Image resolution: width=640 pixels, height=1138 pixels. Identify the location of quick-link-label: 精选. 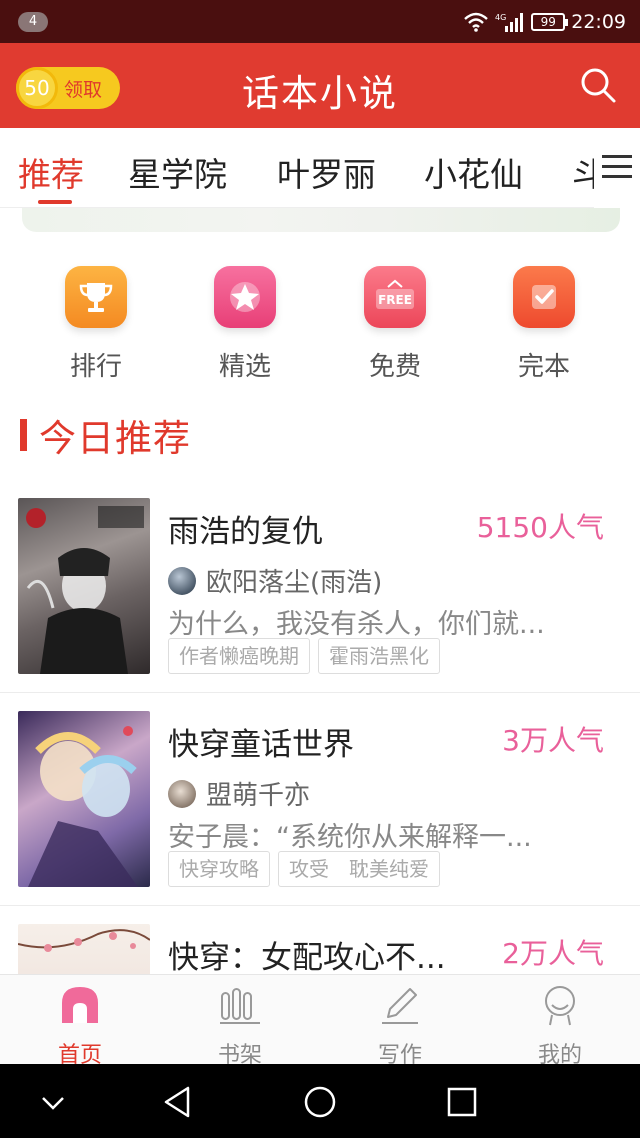
(244, 367).